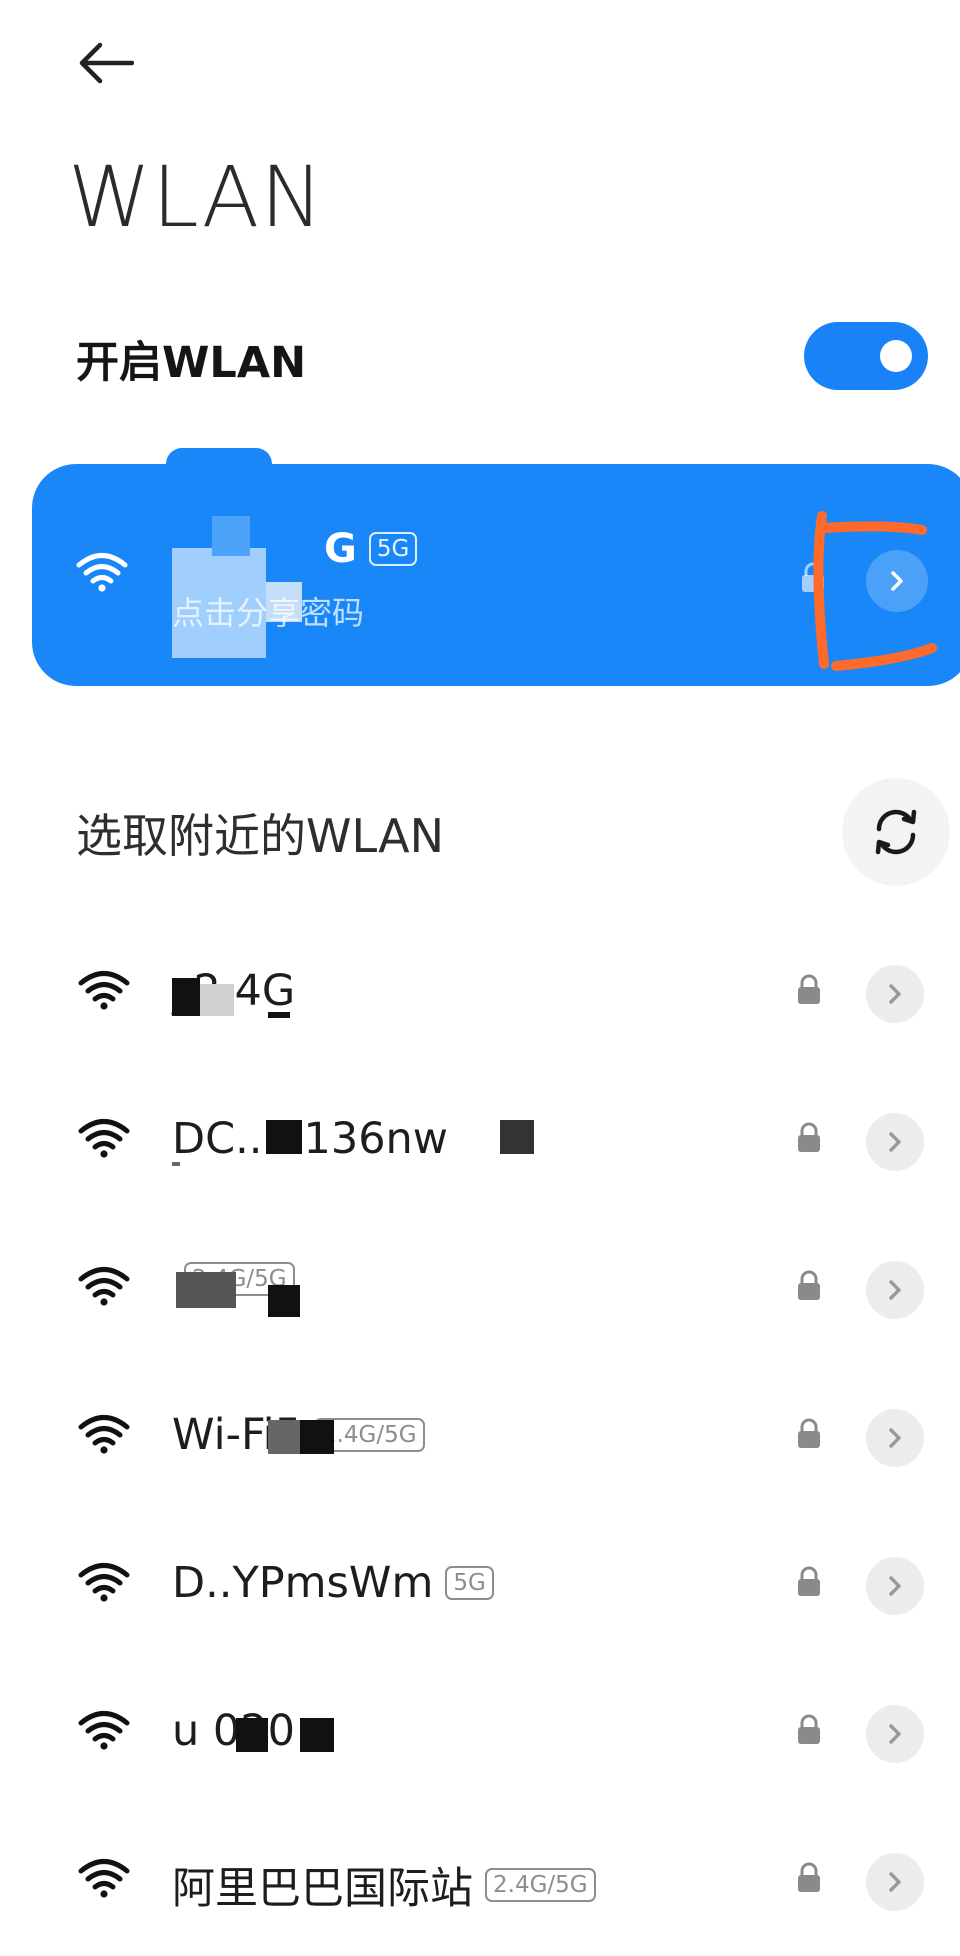 Image resolution: width=960 pixels, height=1956 pixels. Describe the element at coordinates (480, 1142) in the screenshot. I see `network-list-item: DC.. . 136nw` at that location.